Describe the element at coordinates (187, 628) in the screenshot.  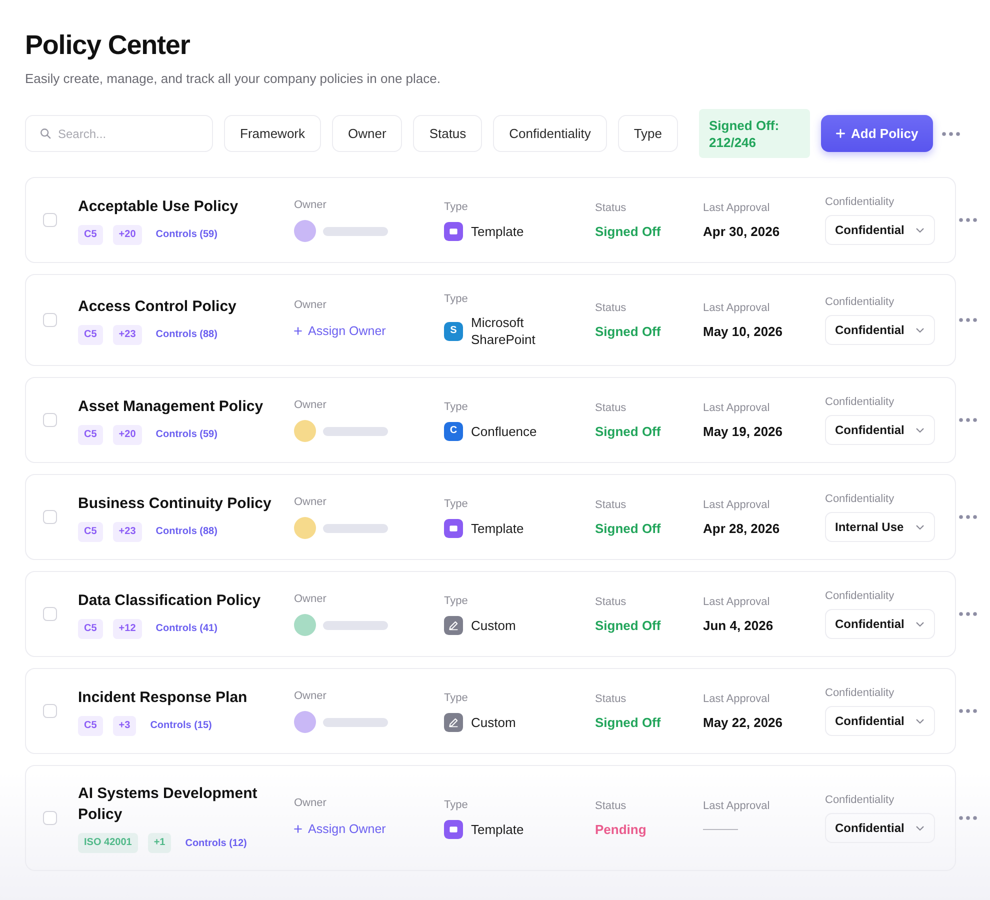
I see `controls-link: Controls (41)` at that location.